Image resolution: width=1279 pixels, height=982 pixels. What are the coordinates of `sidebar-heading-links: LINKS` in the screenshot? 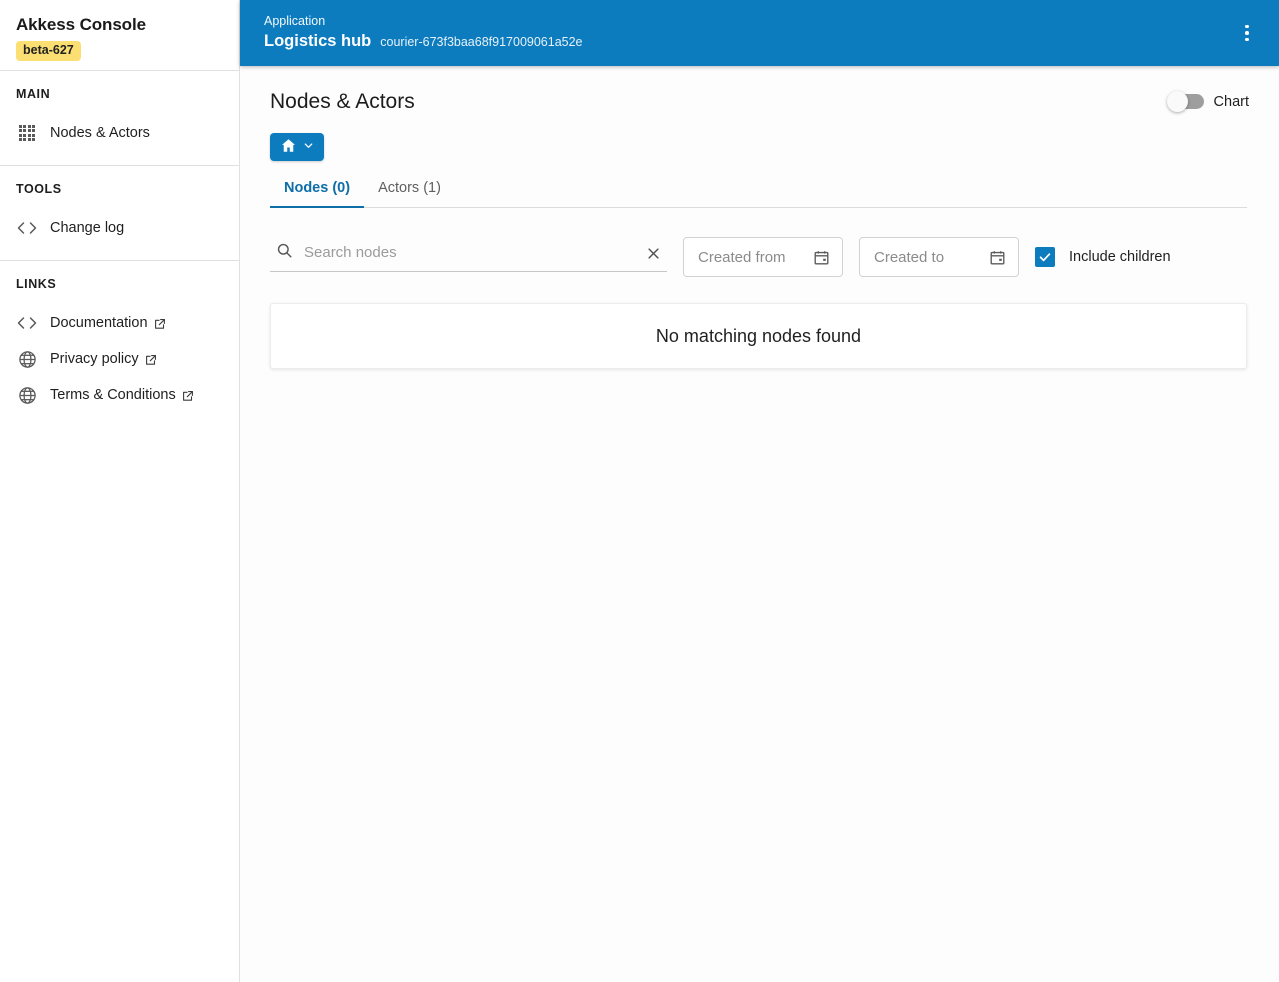 It's located at (36, 284).